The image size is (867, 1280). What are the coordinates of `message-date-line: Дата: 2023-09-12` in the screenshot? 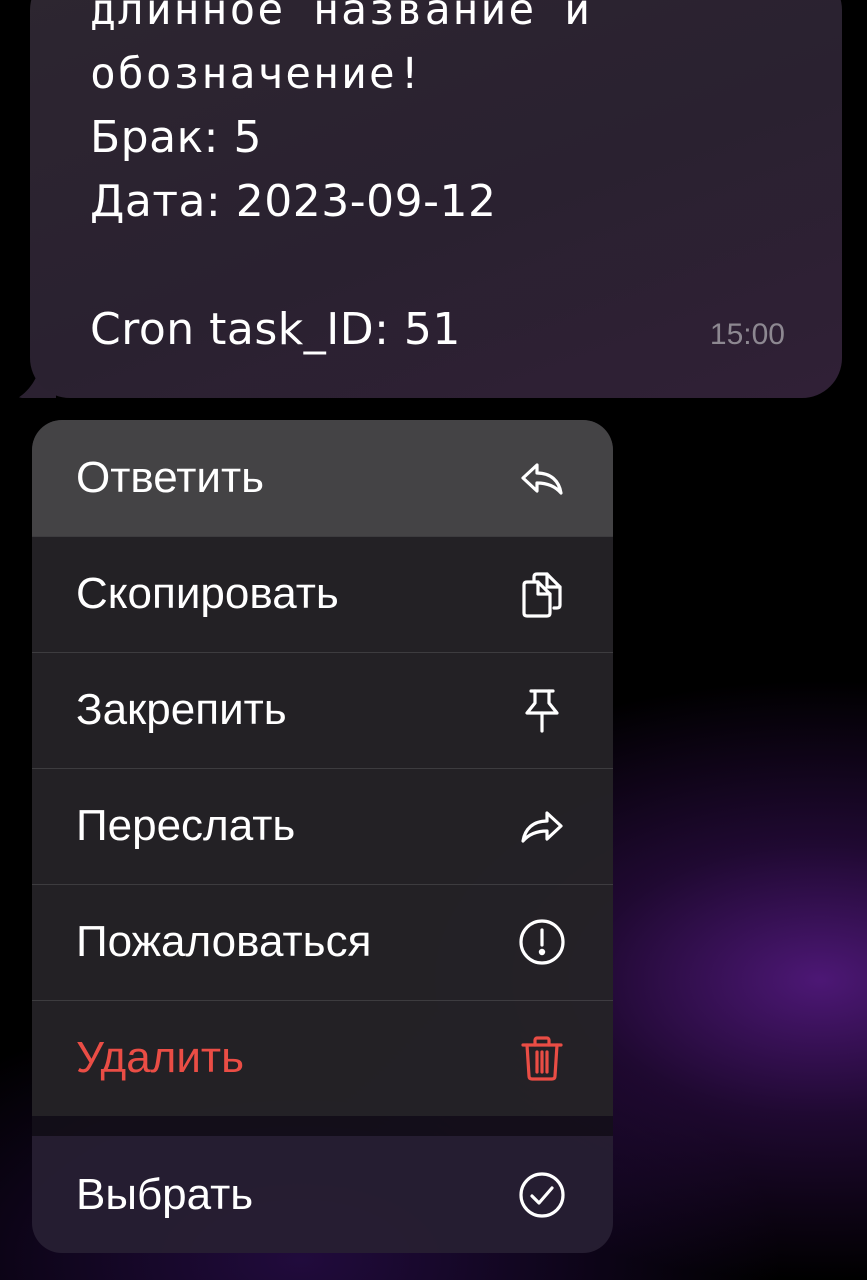 It's located at (293, 201).